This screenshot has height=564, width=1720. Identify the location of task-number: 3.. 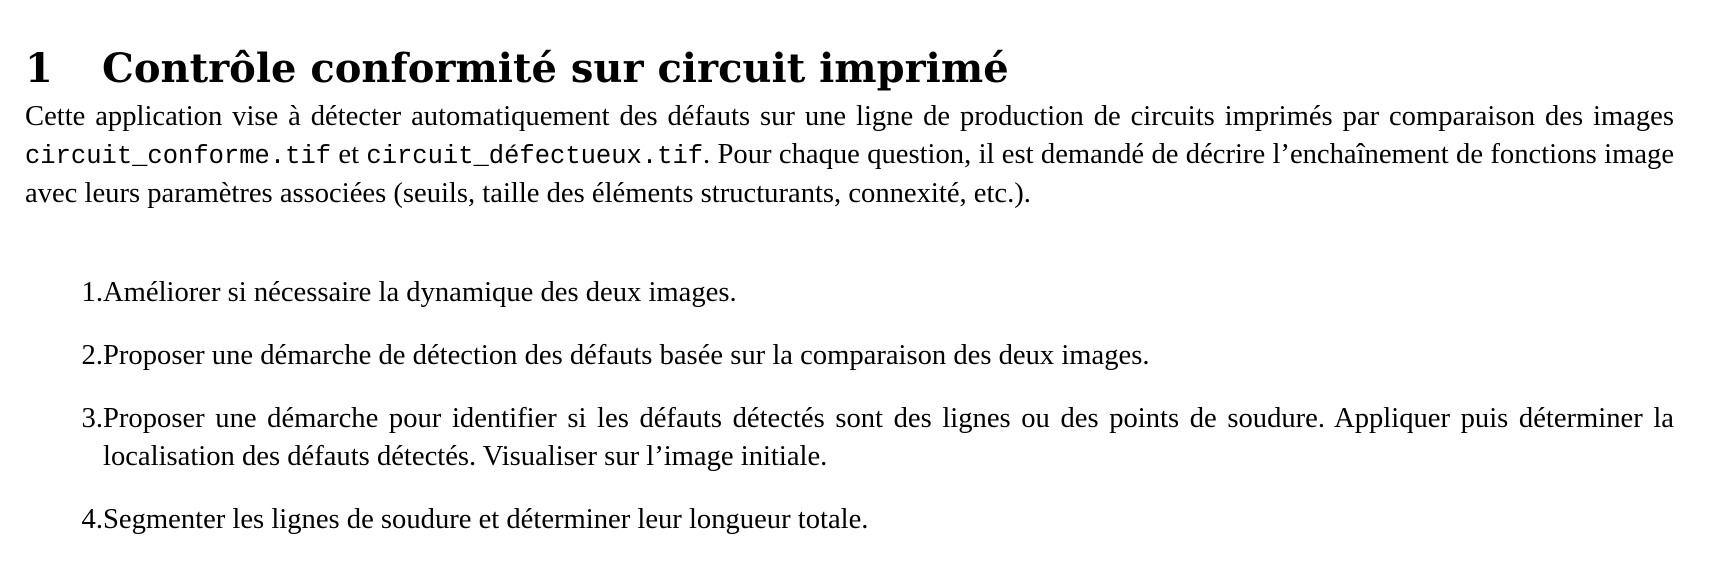
(92, 418).